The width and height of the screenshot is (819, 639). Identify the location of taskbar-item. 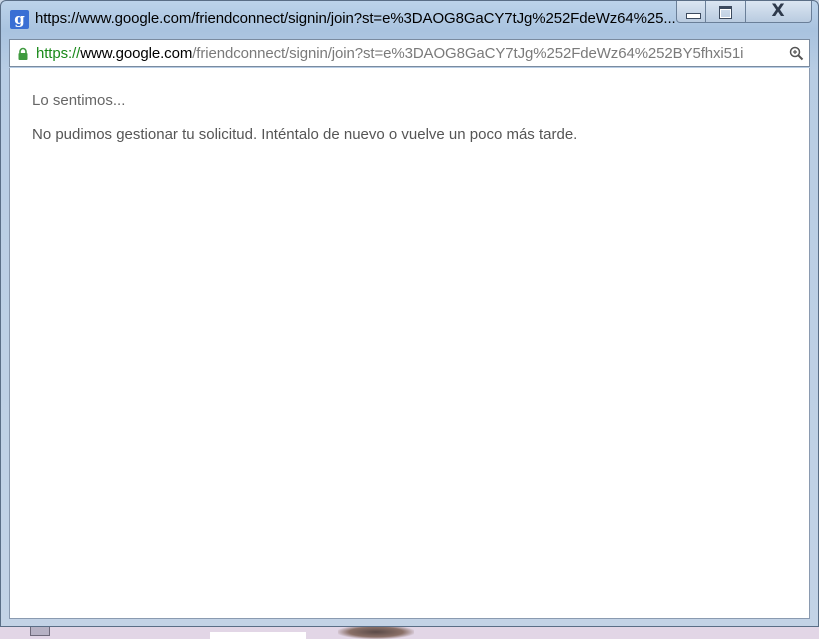
(258, 635).